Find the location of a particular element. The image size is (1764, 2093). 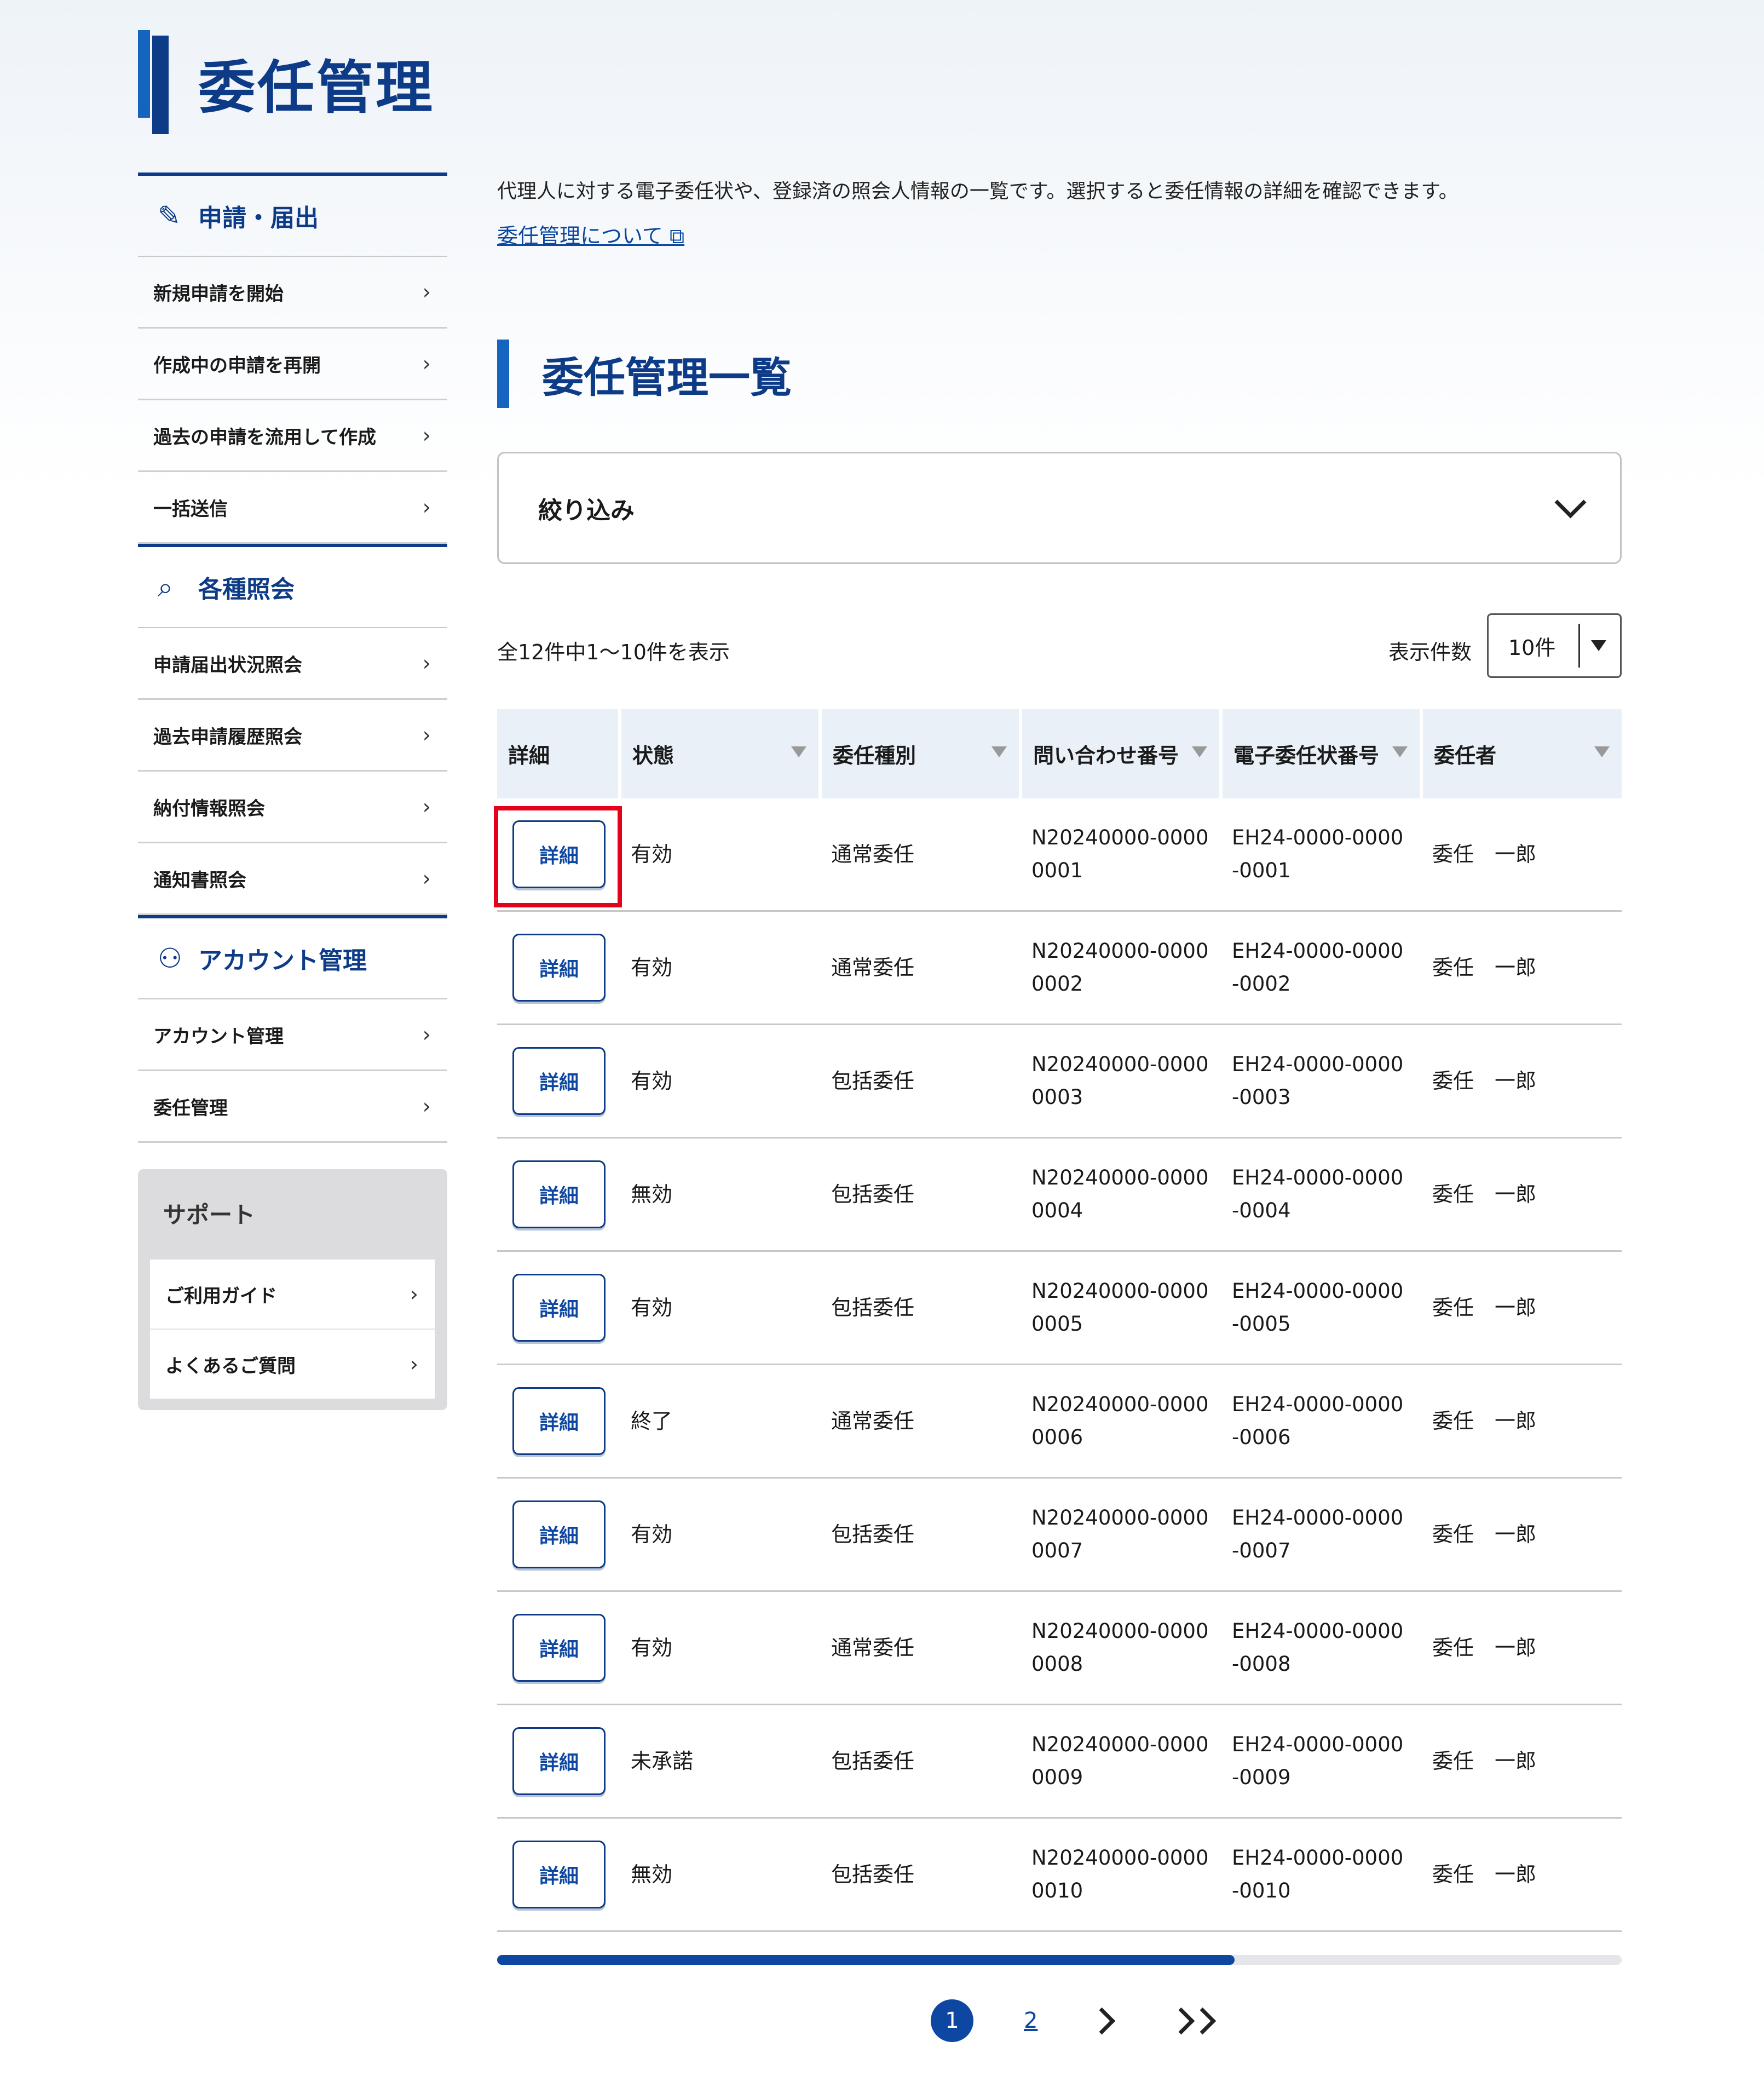

sidebar-heading-application: ✎ 申請・届出 is located at coordinates (292, 215).